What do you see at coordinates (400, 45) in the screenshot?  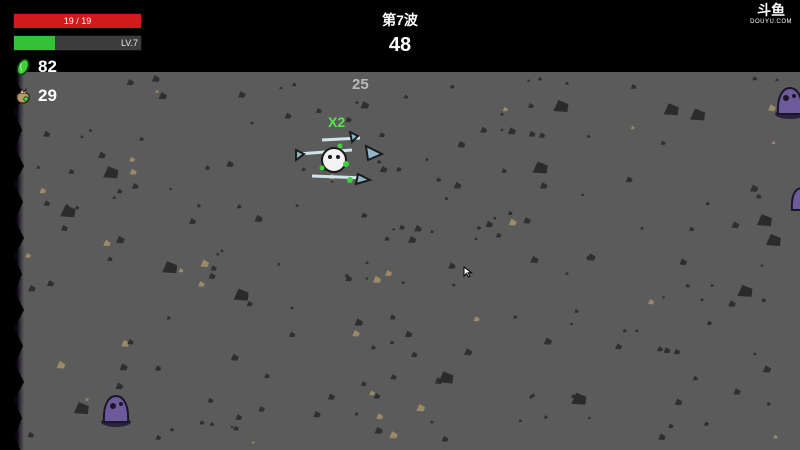 I see `wave-timer: 48` at bounding box center [400, 45].